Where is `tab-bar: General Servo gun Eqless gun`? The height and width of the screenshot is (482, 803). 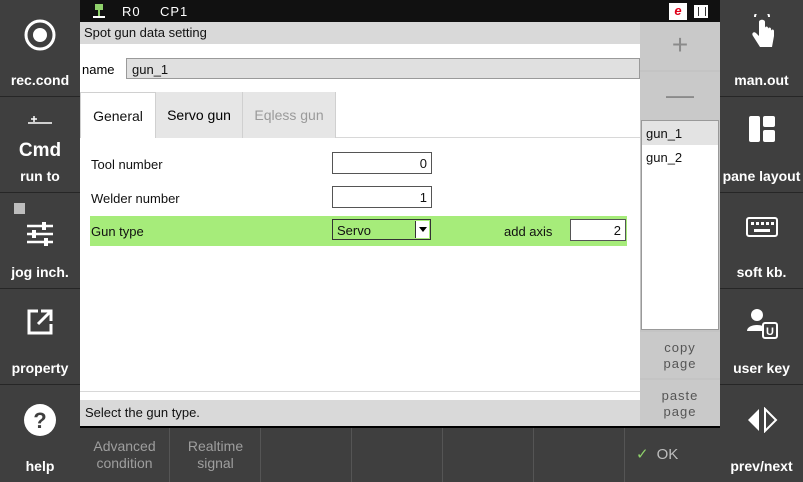
tab-bar: General Servo gun Eqless gun is located at coordinates (360, 115).